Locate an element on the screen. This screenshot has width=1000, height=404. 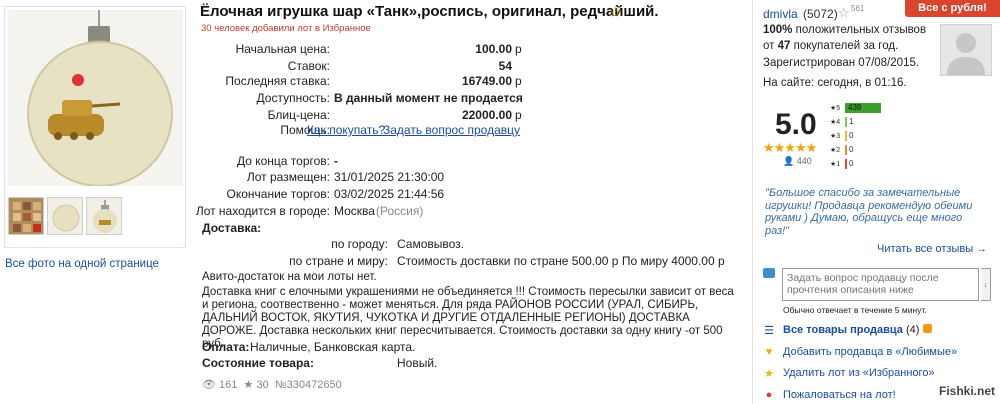
star-icon-remove: ★ is located at coordinates (769, 374).